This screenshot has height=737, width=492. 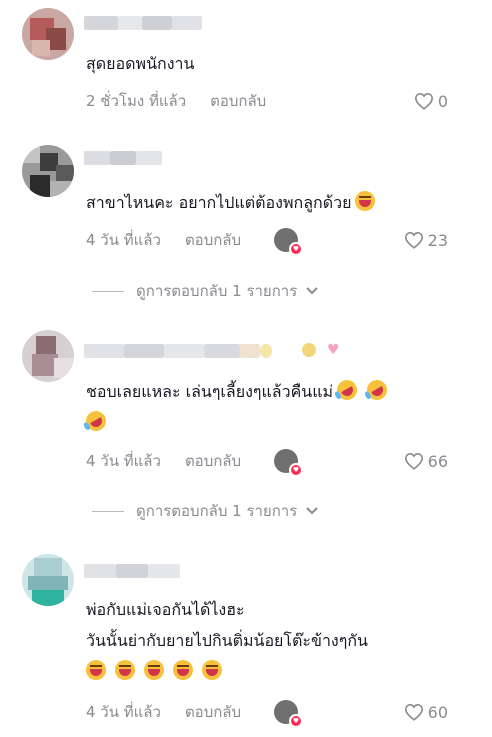 I want to click on comment-text: สาขาไหนคะ อยากไปแต่ต้องพกลูกด้วย, so click(x=231, y=202).